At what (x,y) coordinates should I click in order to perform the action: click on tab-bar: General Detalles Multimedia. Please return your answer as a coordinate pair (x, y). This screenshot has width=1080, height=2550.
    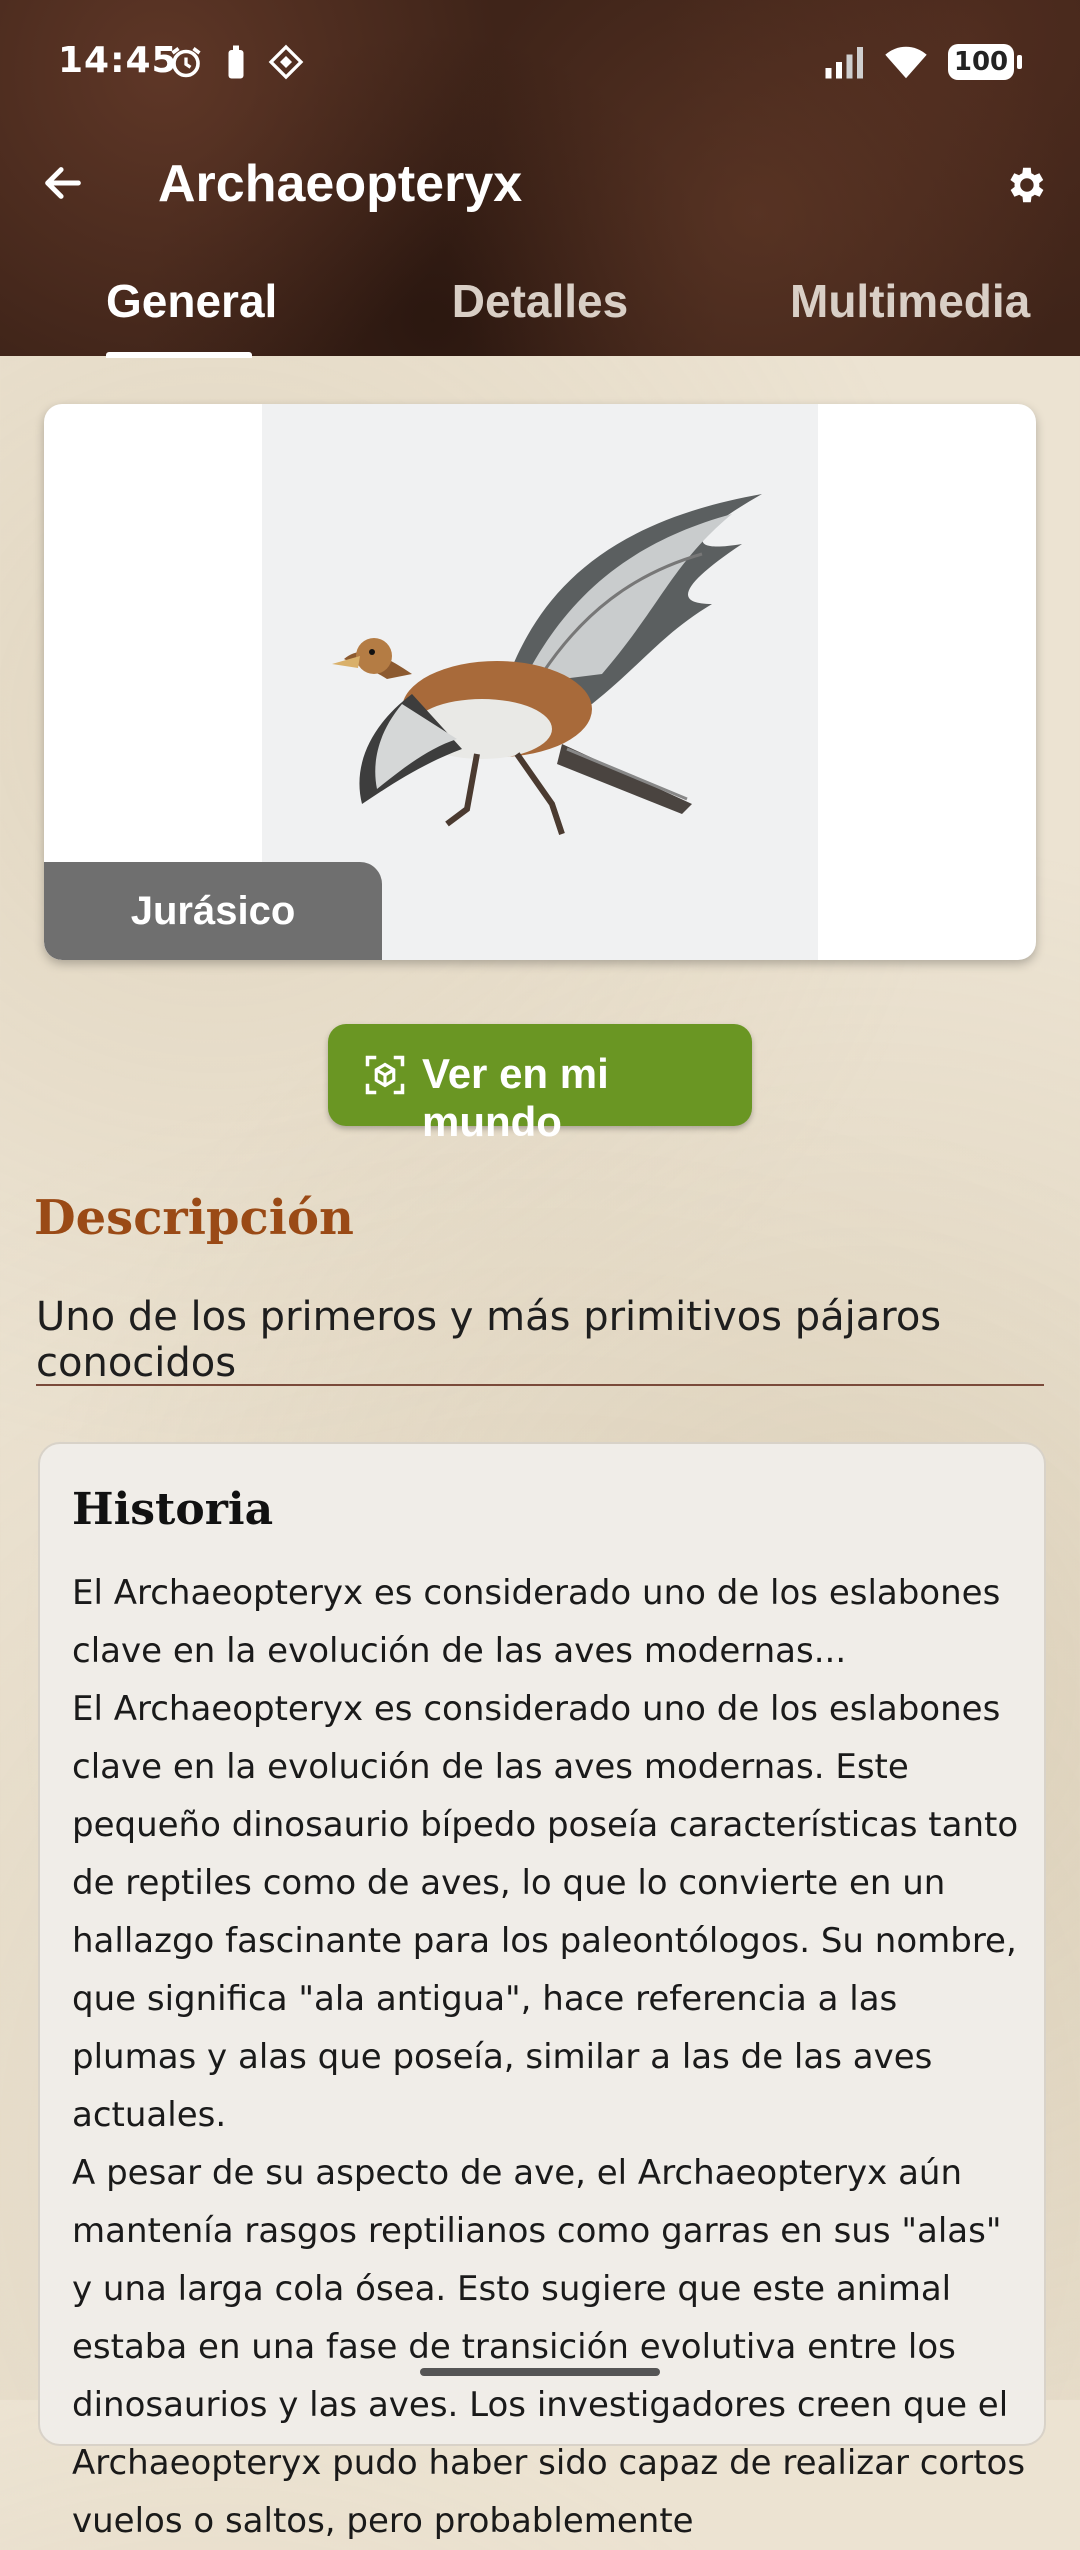
    Looking at the image, I should click on (540, 308).